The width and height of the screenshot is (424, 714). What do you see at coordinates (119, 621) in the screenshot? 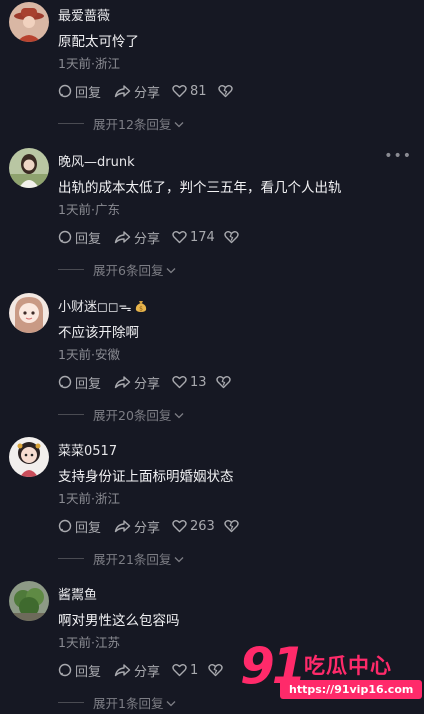
I see `comment-text: 啊对男性这么包容吗` at bounding box center [119, 621].